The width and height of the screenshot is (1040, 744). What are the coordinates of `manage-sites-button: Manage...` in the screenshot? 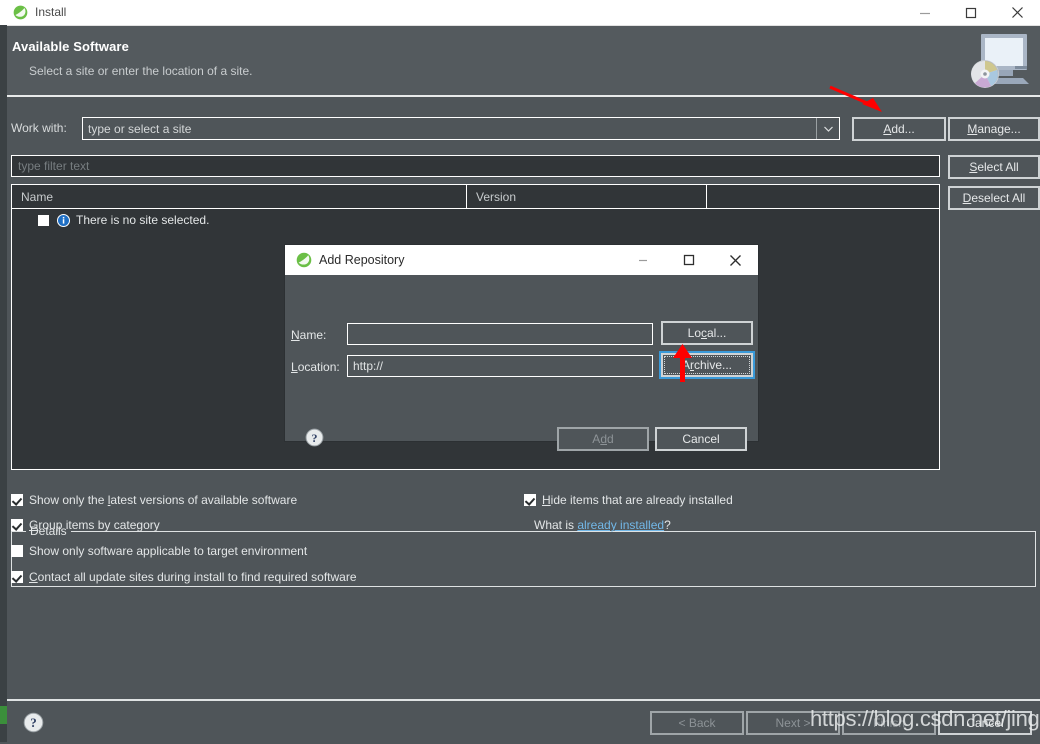 It's located at (994, 129).